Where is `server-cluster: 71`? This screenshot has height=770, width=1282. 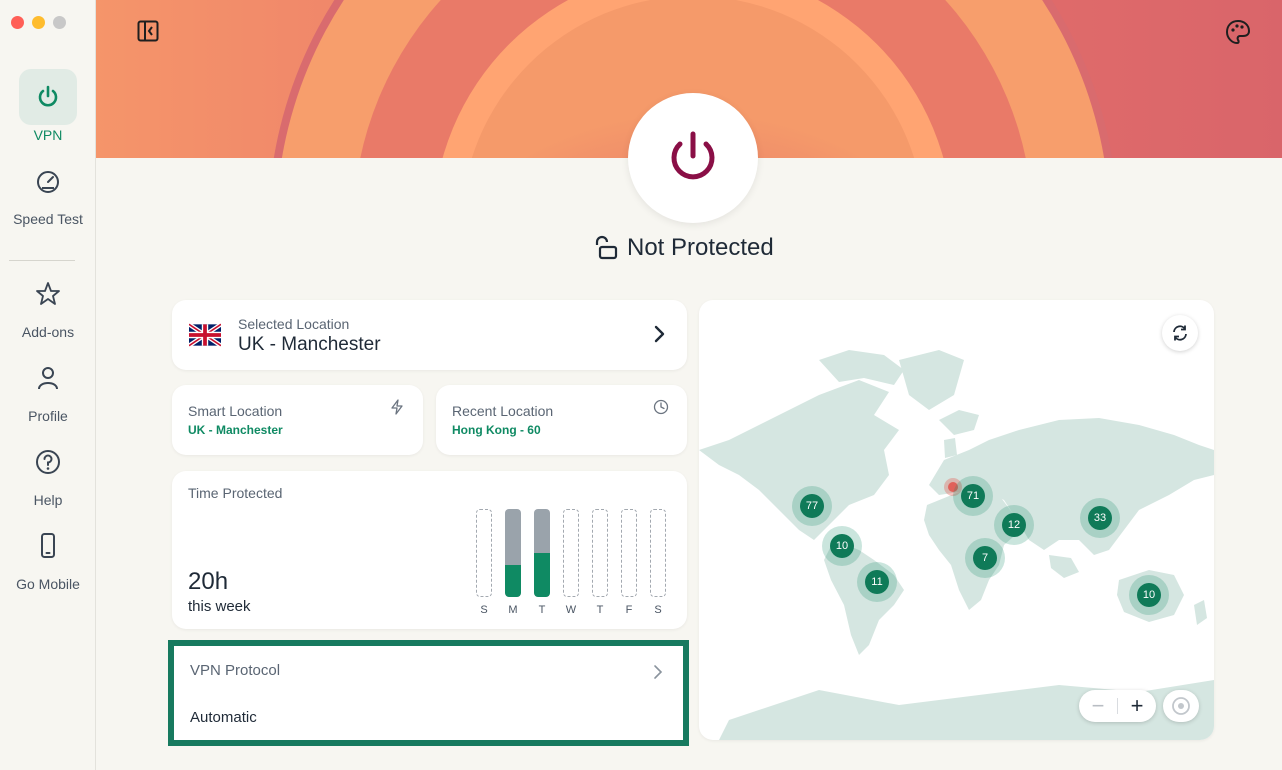
server-cluster: 71 is located at coordinates (973, 496).